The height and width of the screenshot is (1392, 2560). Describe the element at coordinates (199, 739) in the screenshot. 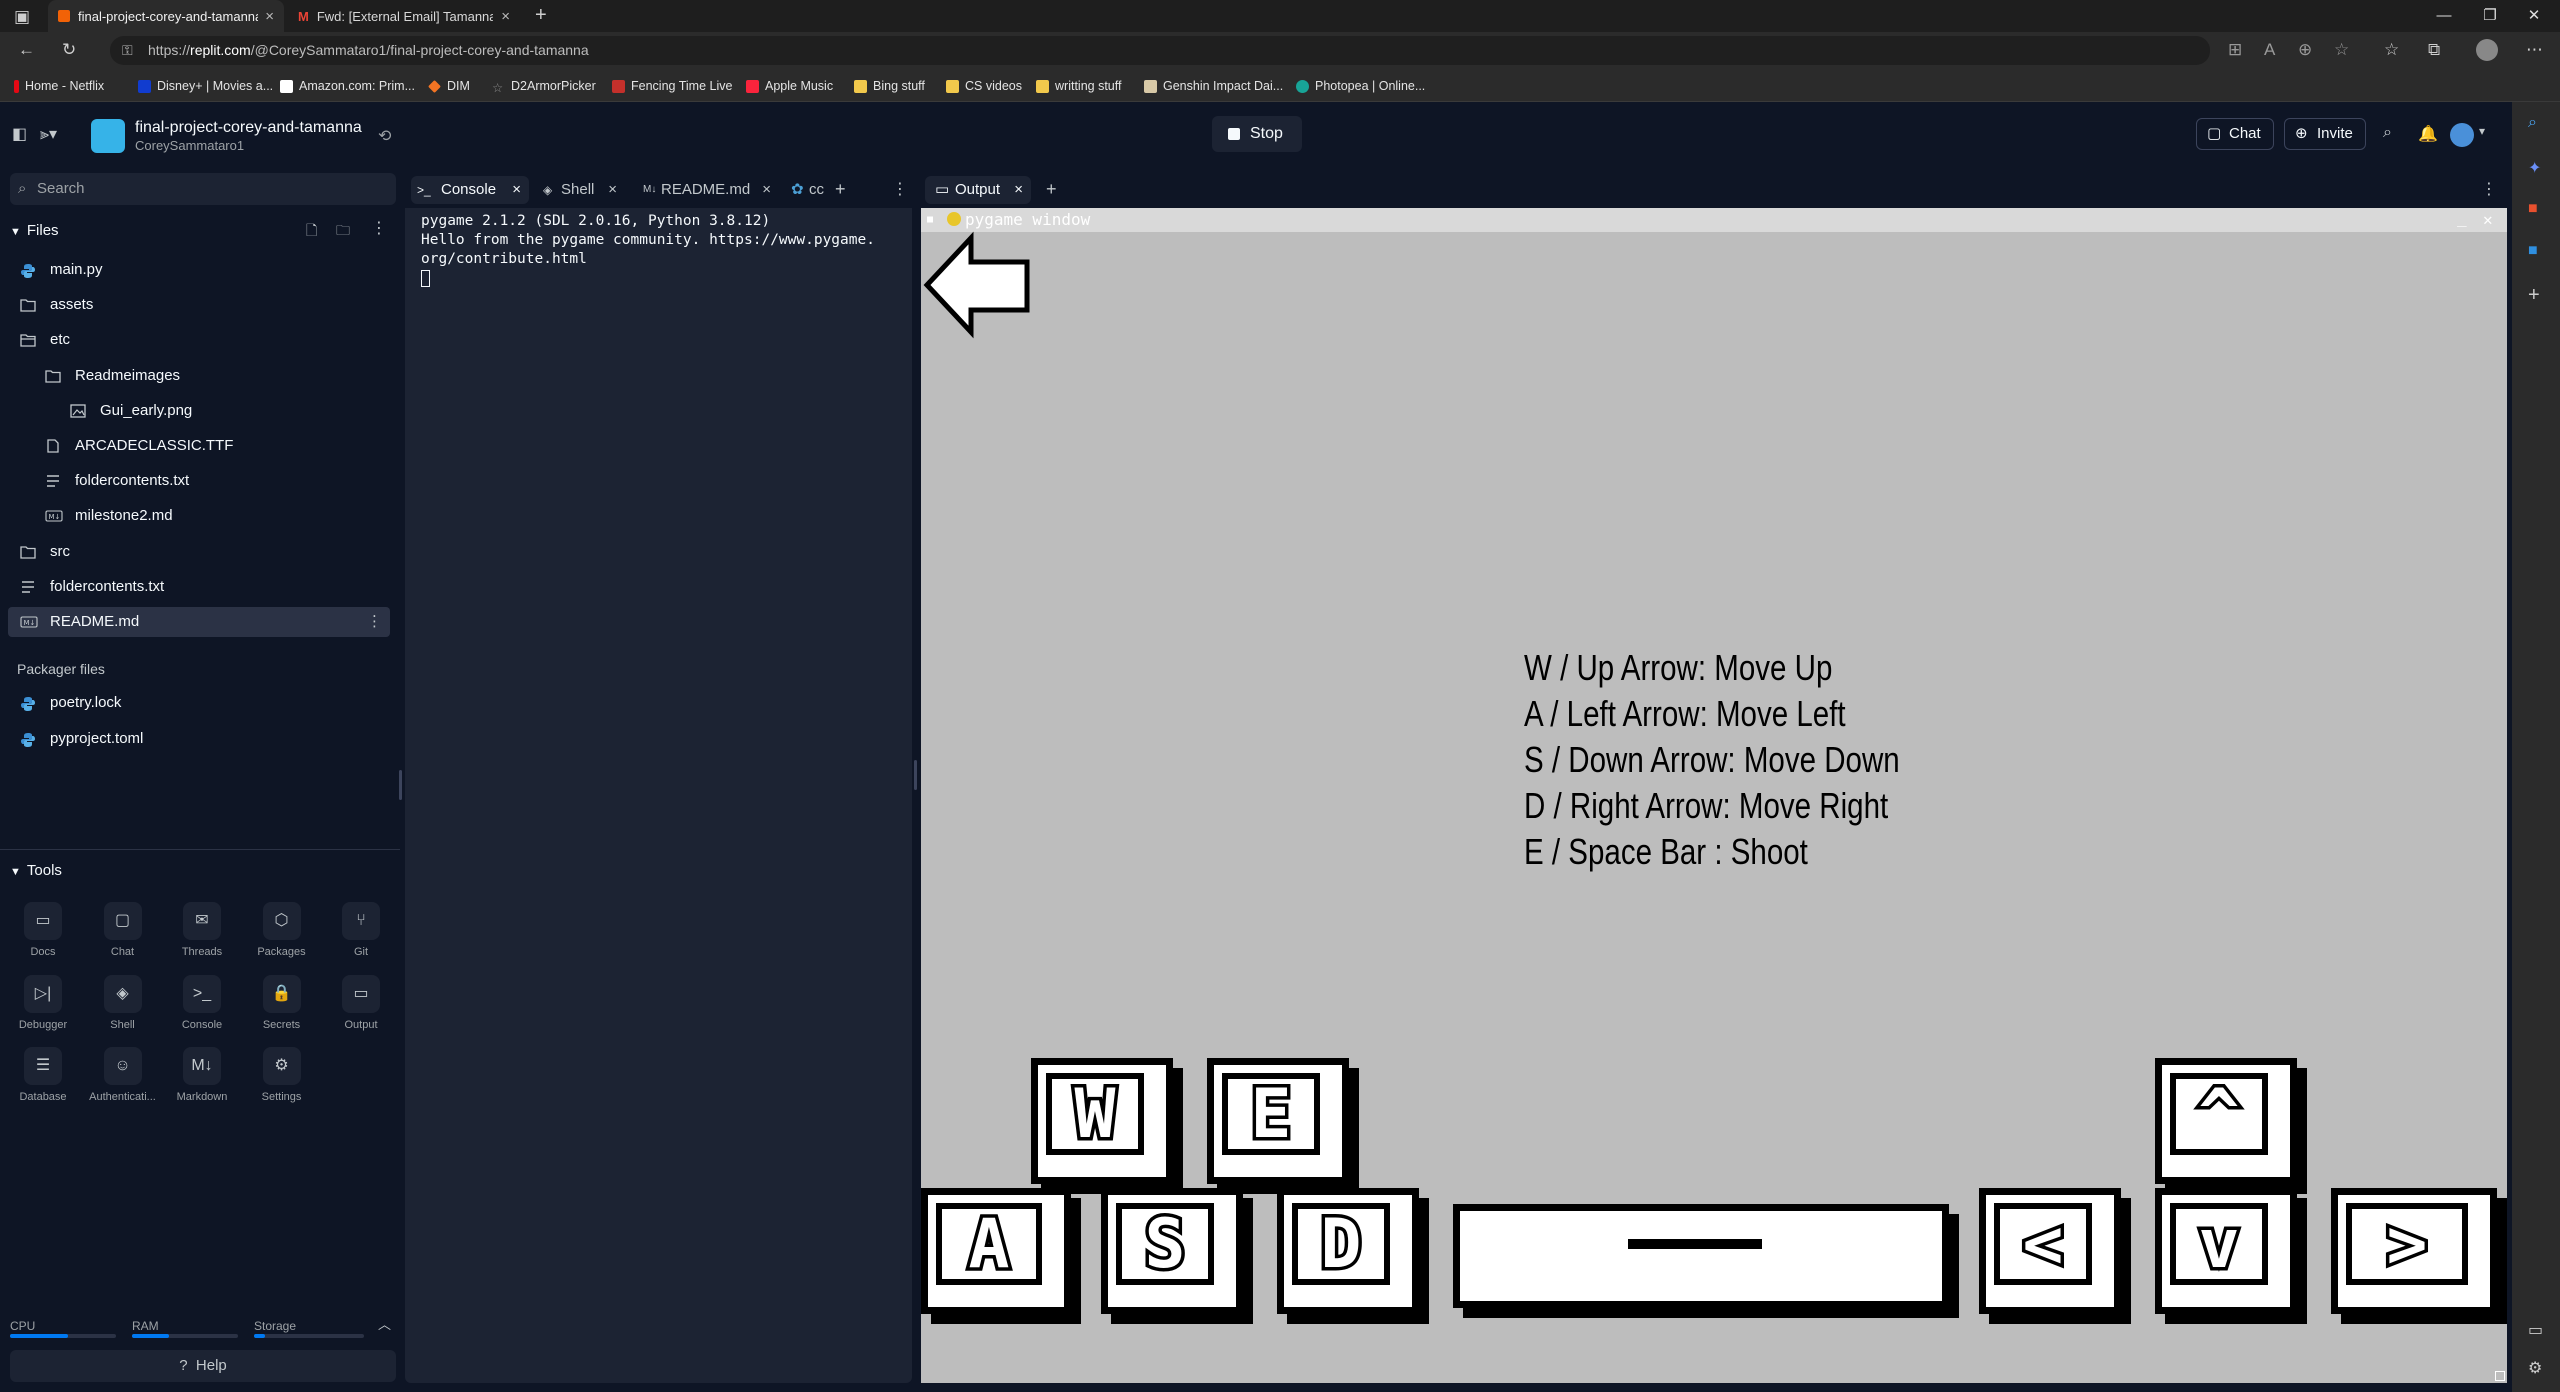

I see `file-item: pyproject.toml` at that location.